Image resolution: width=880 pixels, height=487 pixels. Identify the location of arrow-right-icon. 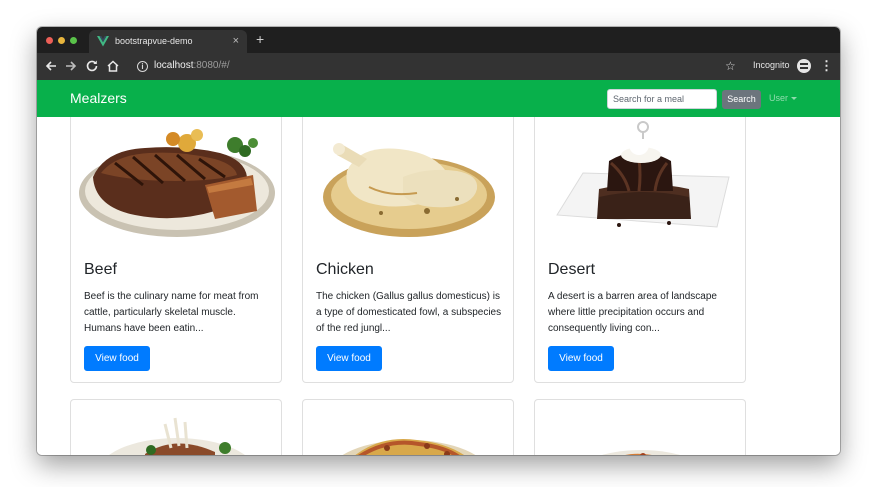
(71, 66).